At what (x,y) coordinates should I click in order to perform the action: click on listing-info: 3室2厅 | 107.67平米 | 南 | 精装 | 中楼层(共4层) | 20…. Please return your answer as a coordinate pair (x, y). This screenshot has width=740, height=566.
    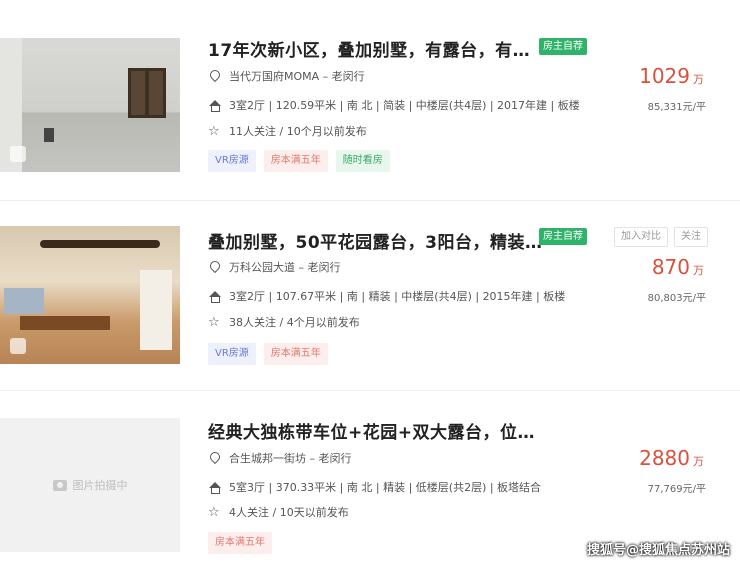
    Looking at the image, I should click on (386, 296).